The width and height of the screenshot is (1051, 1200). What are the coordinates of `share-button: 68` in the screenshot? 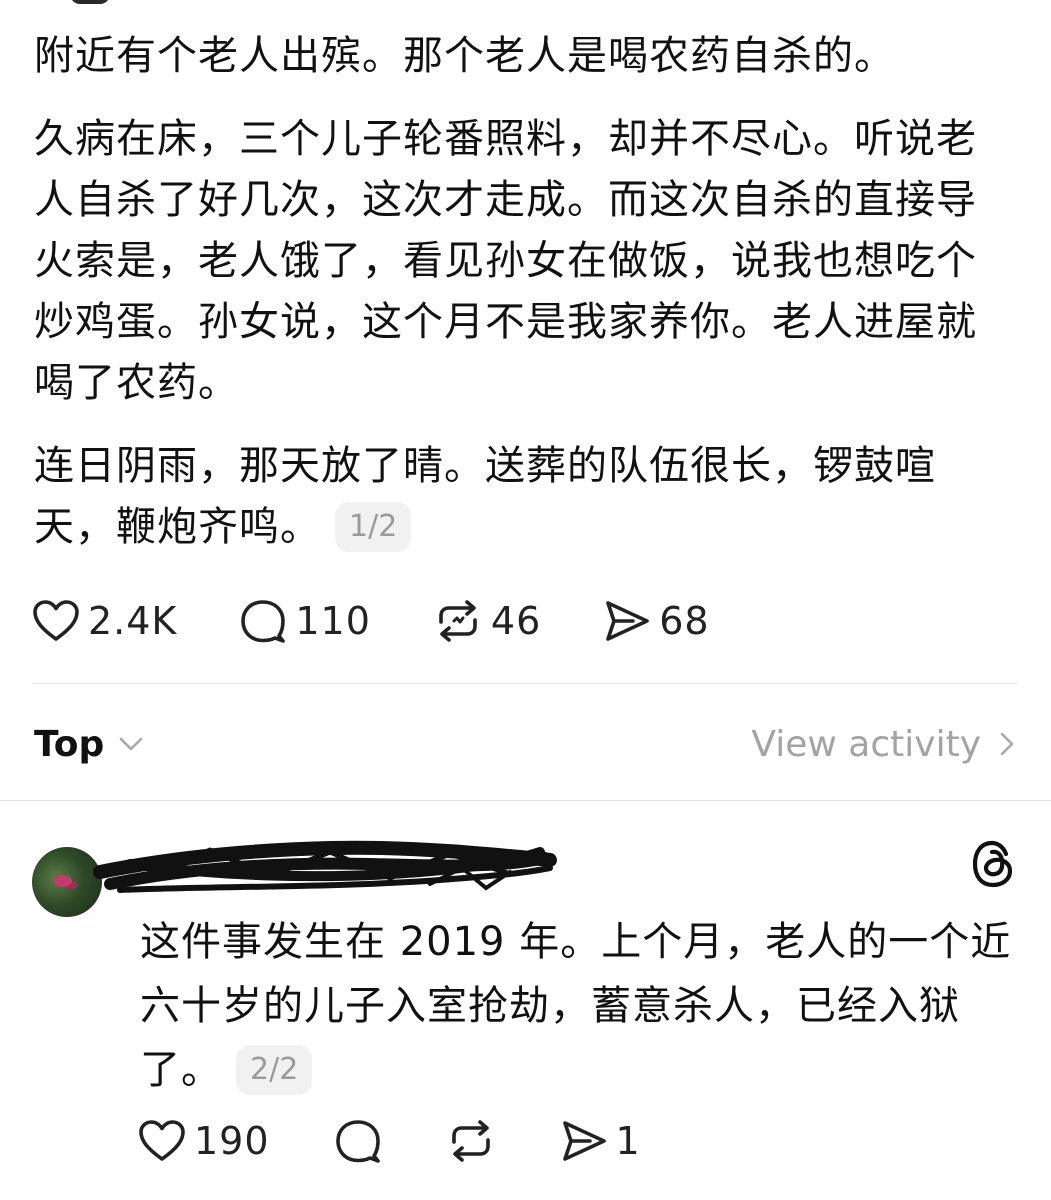 It's located at (656, 621).